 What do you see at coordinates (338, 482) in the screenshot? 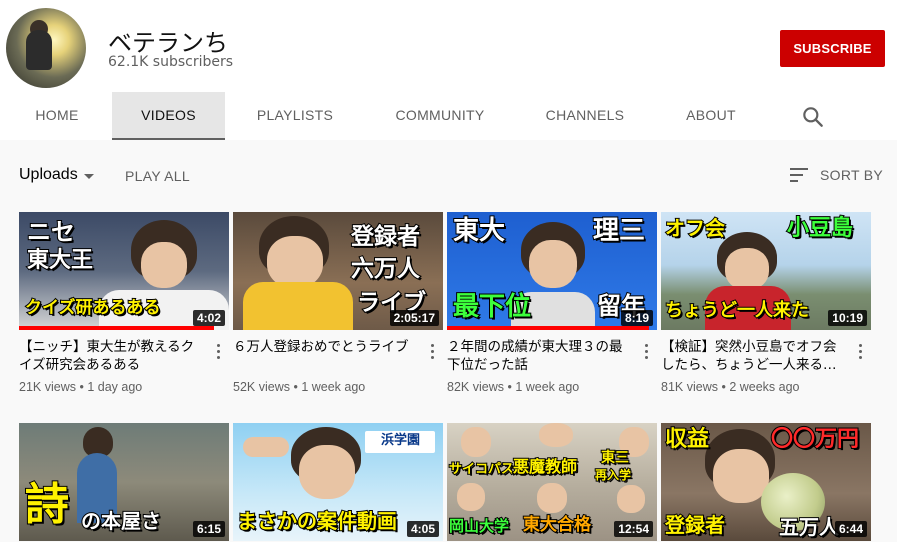
I see `video-thumbnail: 浜学園 まさかの案件動画 4:05` at bounding box center [338, 482].